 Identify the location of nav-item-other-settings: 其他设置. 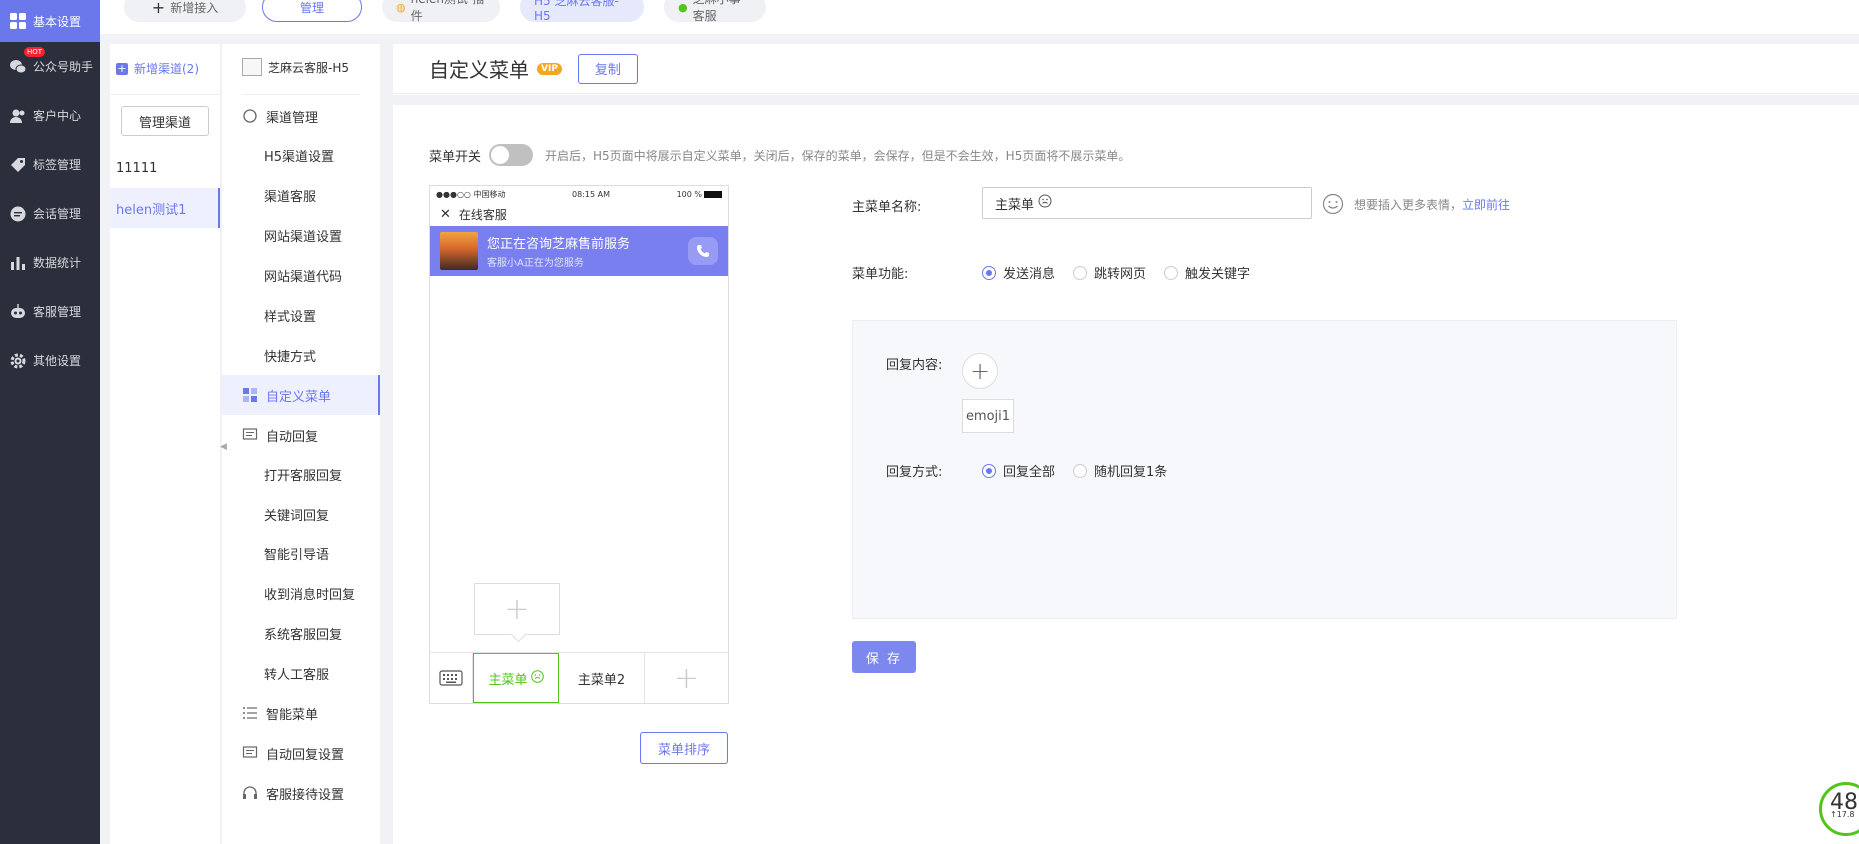
(50, 360).